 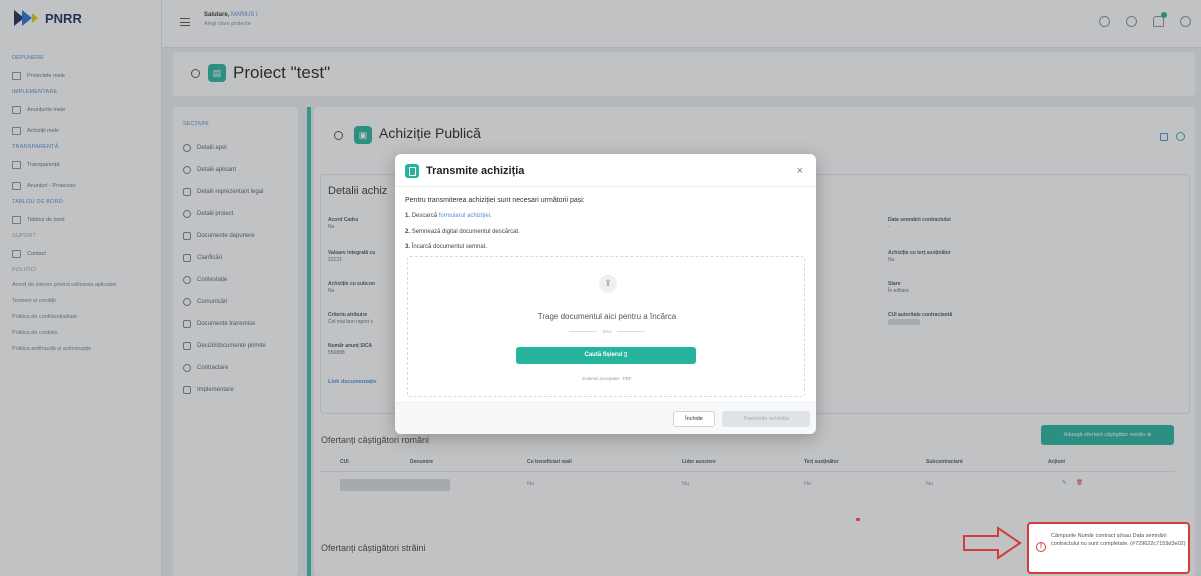 What do you see at coordinates (766, 419) in the screenshot?
I see `transmit-button: Transmite achiziția` at bounding box center [766, 419].